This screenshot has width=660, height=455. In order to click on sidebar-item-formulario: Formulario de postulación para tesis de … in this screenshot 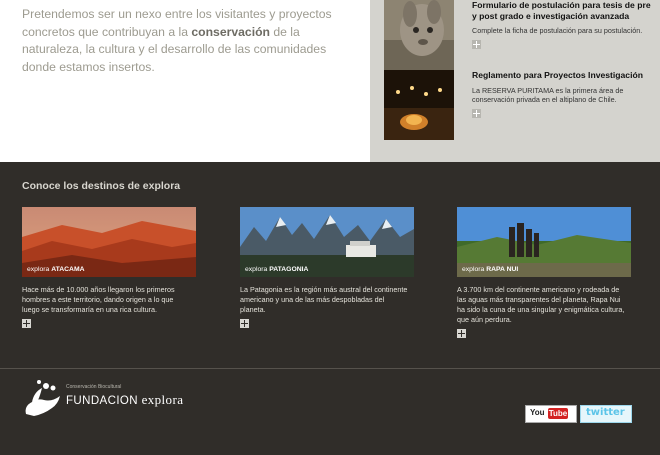, I will do `click(522, 35)`.